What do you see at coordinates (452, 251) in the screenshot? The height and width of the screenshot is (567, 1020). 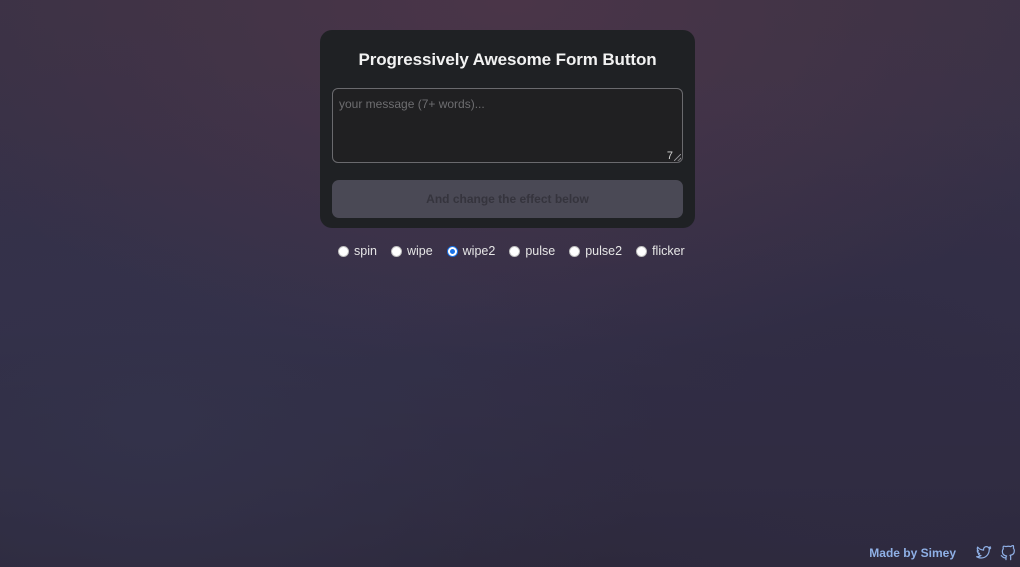 I see `radio-wipe2` at bounding box center [452, 251].